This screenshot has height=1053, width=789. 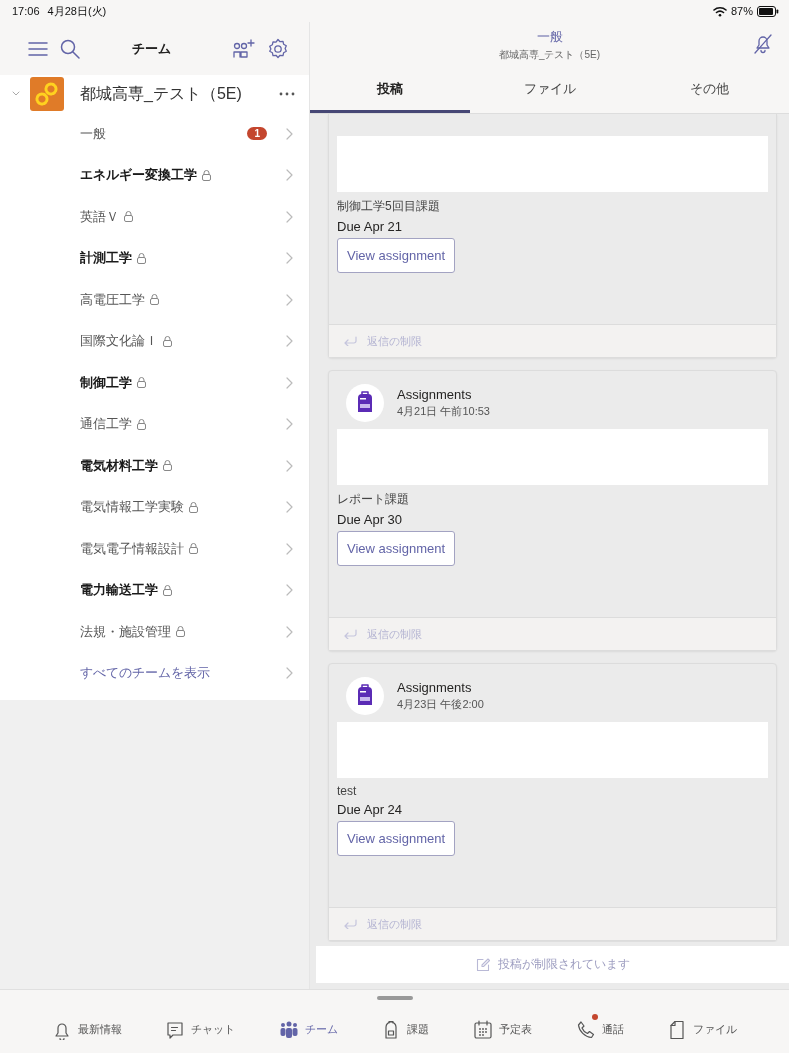 I want to click on team-name: 都城高専_テスト（5E), so click(x=161, y=93).